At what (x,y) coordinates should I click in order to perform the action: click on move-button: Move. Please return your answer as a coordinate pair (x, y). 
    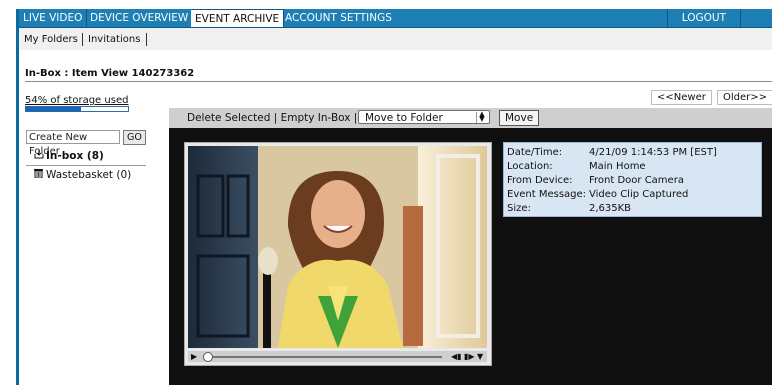
    Looking at the image, I should click on (519, 118).